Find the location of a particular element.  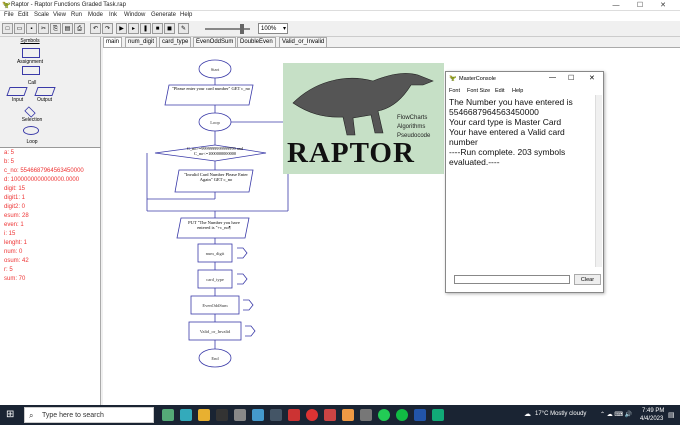

redo-icon: ↷ is located at coordinates (107, 28).